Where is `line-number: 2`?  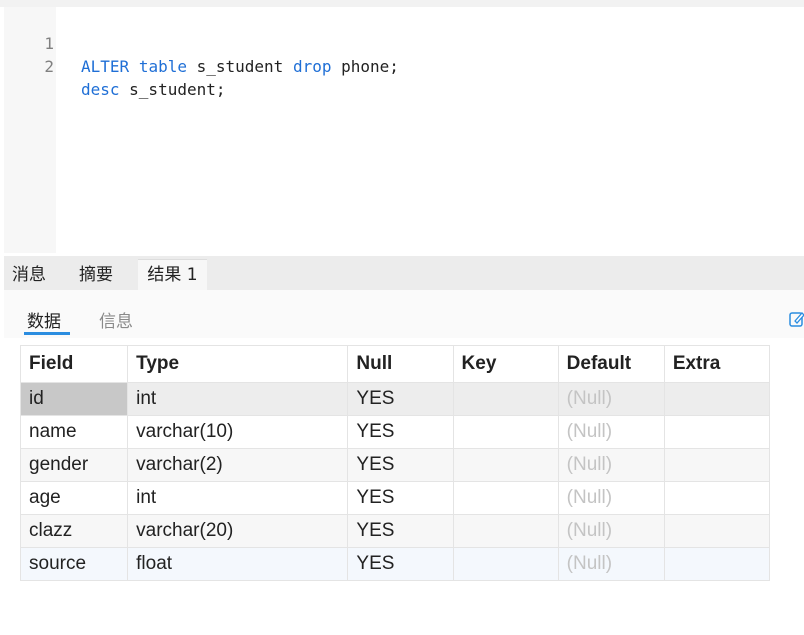
line-number: 2 is located at coordinates (49, 66).